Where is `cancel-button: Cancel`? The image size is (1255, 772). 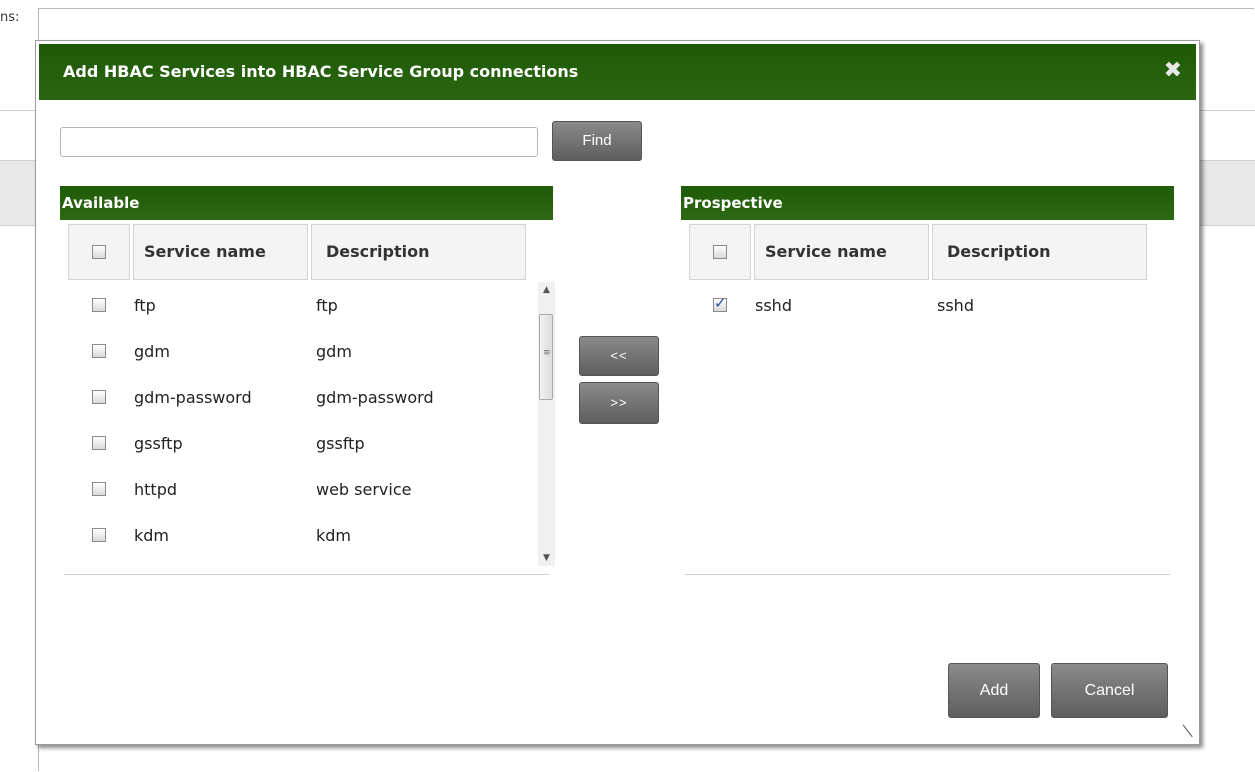 cancel-button: Cancel is located at coordinates (1109, 690).